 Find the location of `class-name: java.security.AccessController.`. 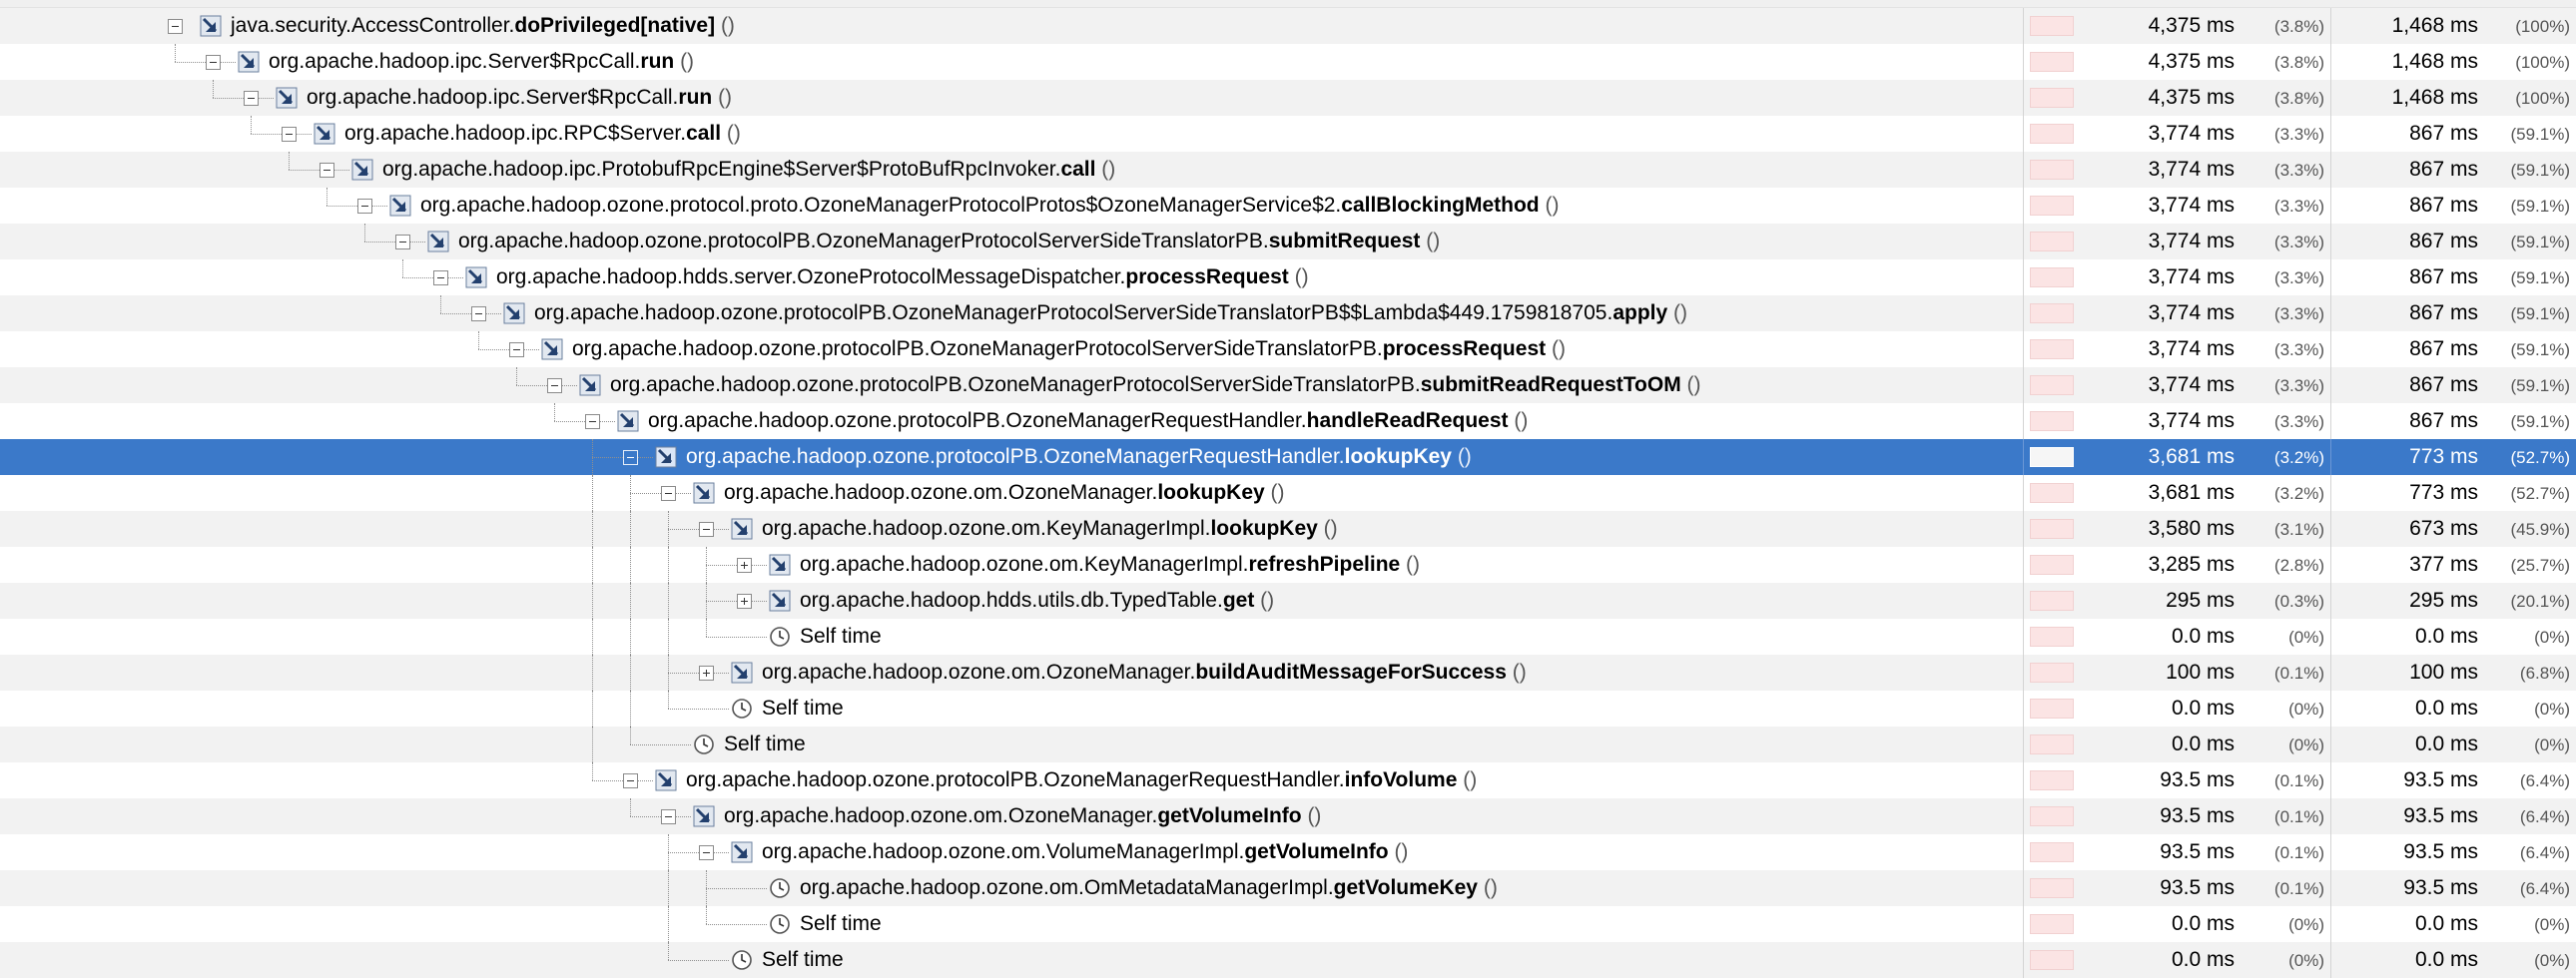

class-name: java.security.AccessController. is located at coordinates (373, 26).